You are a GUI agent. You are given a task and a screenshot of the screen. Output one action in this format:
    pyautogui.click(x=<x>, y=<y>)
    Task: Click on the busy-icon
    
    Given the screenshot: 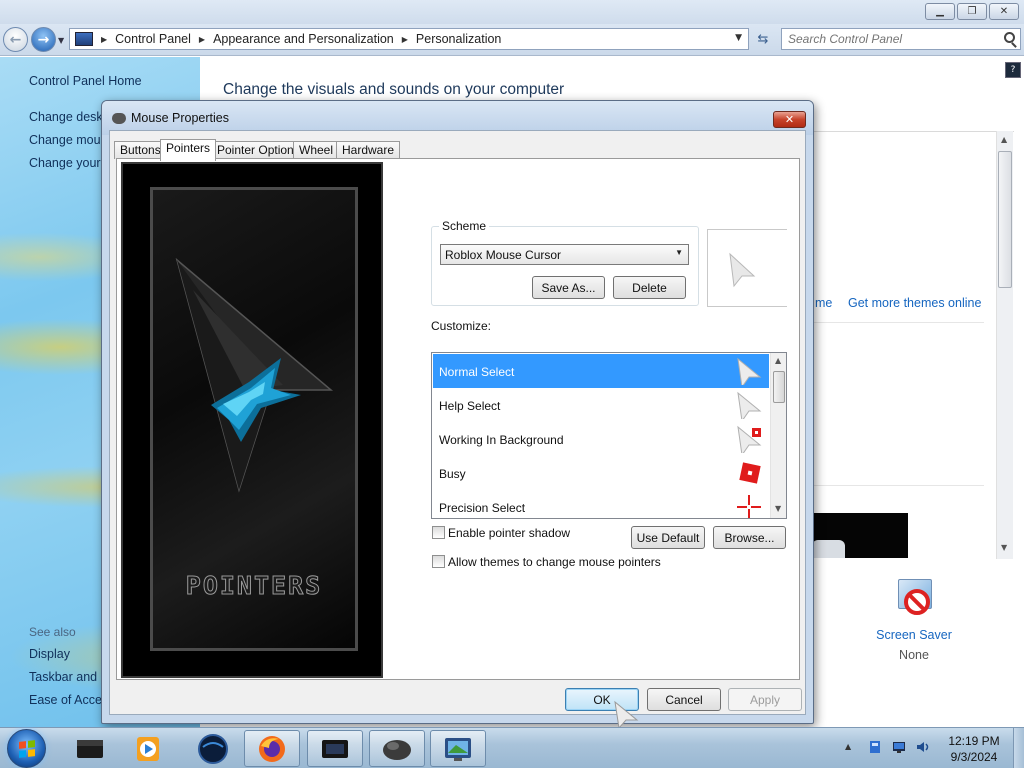 What is the action you would take?
    pyautogui.click(x=750, y=473)
    